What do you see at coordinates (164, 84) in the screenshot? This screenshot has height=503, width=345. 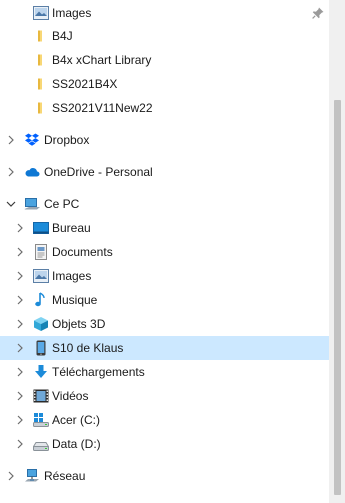 I see `nav-item-ss2021b4x: SS2021B4X` at bounding box center [164, 84].